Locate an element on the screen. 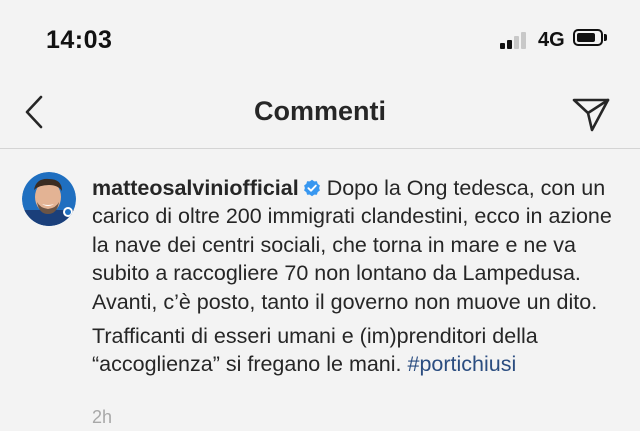  verified-badge-icon is located at coordinates (312, 186).